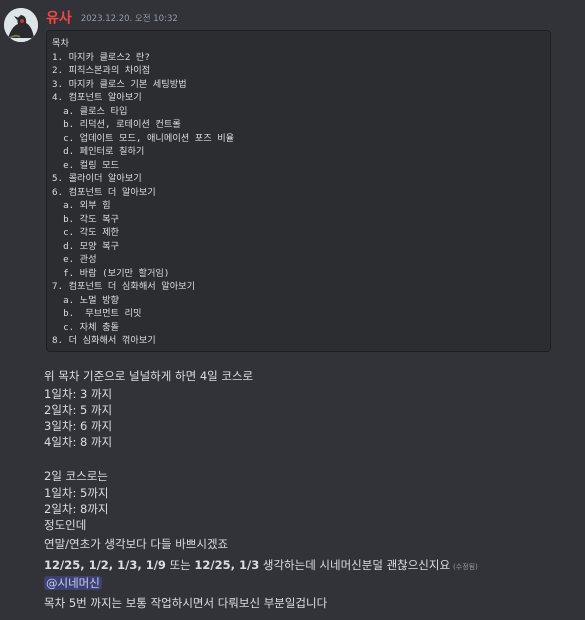 This screenshot has height=620, width=585. I want to click on mention-line: @시네머신, so click(73, 583).